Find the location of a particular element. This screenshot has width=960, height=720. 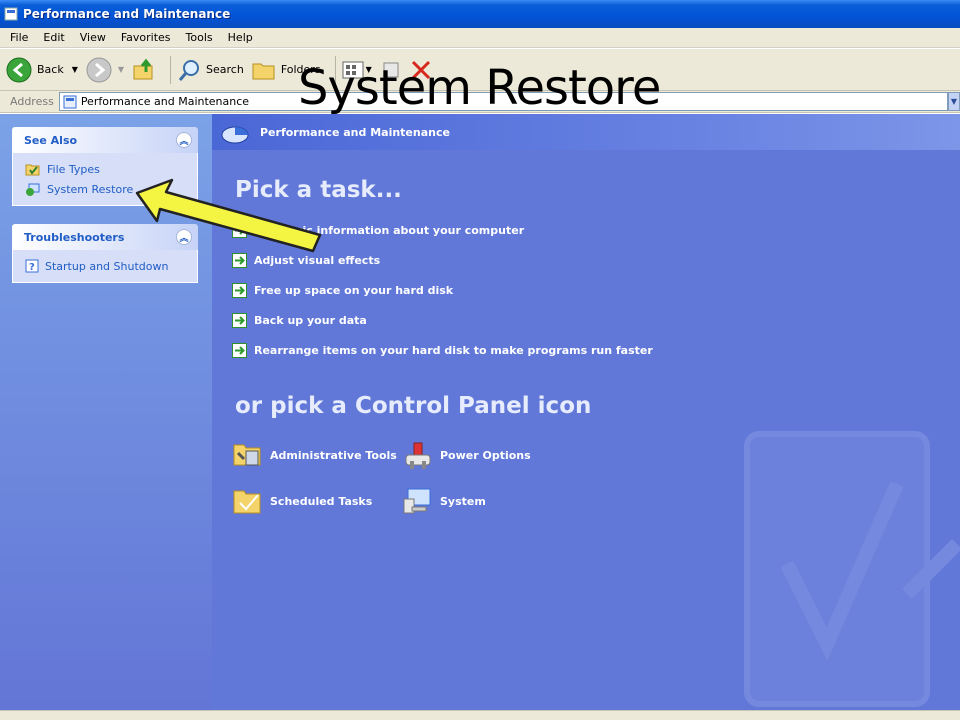

see-also-header: See Also ︽ is located at coordinates (105, 140).